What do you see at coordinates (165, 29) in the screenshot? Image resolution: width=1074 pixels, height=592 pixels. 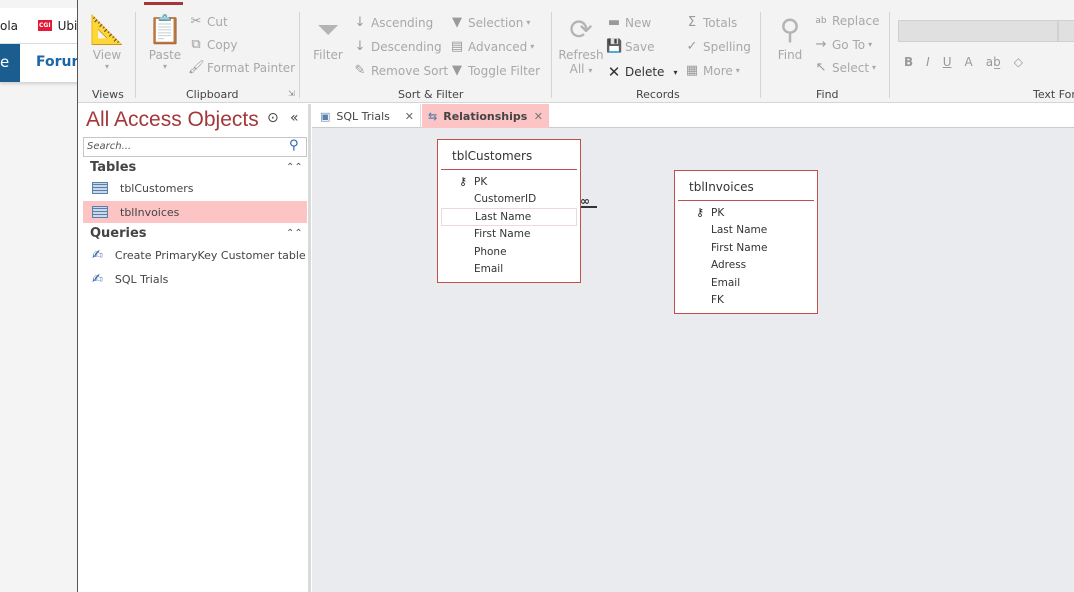 I see `paste-icon: 📋` at bounding box center [165, 29].